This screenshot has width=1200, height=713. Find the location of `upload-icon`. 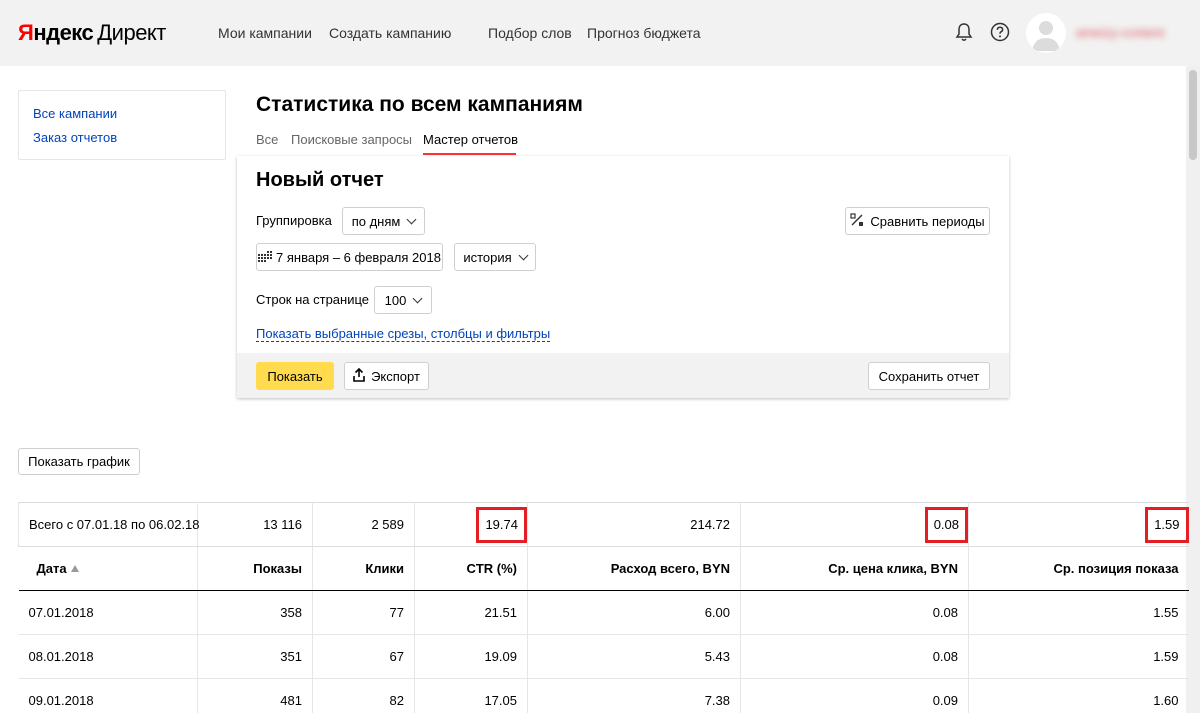

upload-icon is located at coordinates (359, 376).